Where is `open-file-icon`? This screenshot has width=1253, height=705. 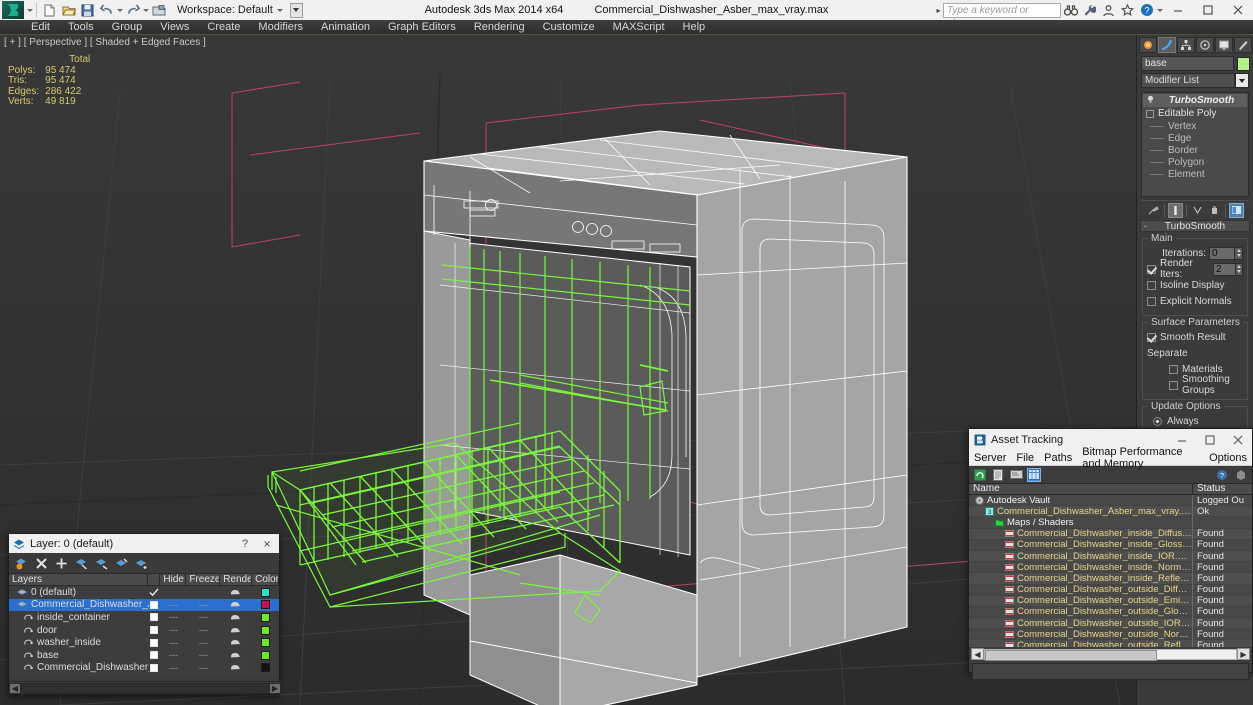 open-file-icon is located at coordinates (68, 10).